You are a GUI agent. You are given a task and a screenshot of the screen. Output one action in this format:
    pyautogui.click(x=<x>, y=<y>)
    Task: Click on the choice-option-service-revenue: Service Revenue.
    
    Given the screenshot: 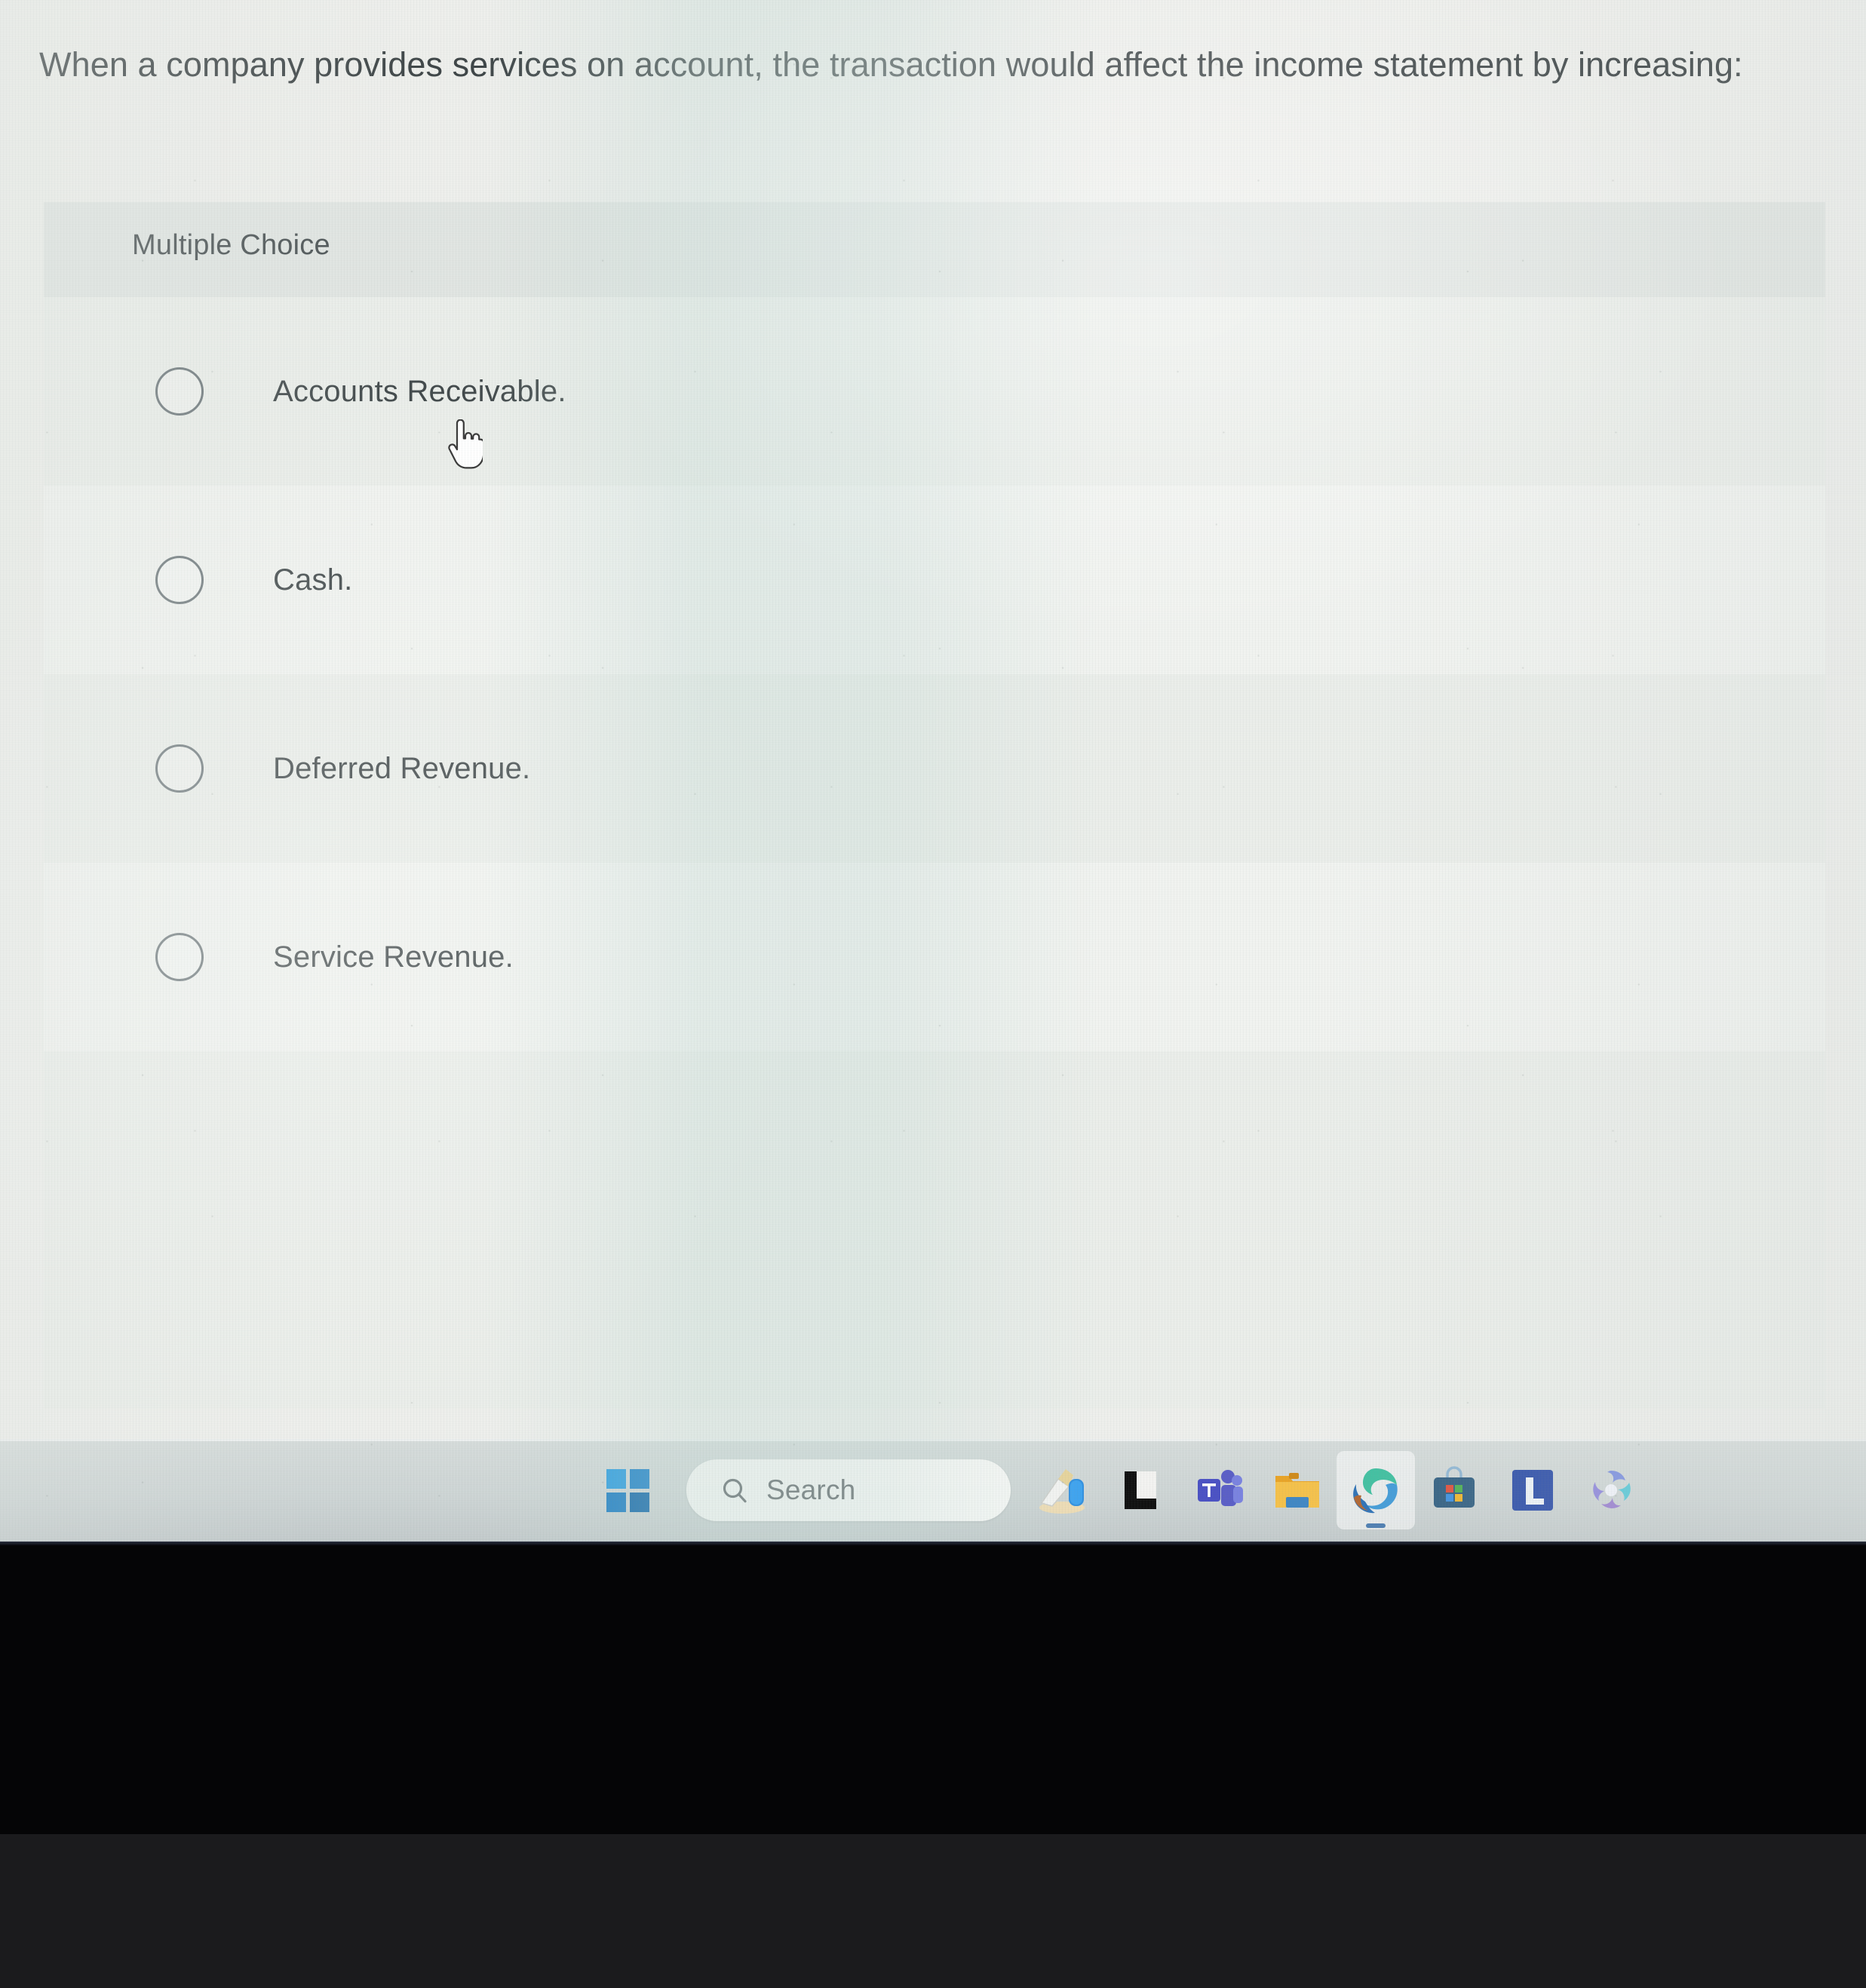 What is the action you would take?
    pyautogui.click(x=934, y=957)
    